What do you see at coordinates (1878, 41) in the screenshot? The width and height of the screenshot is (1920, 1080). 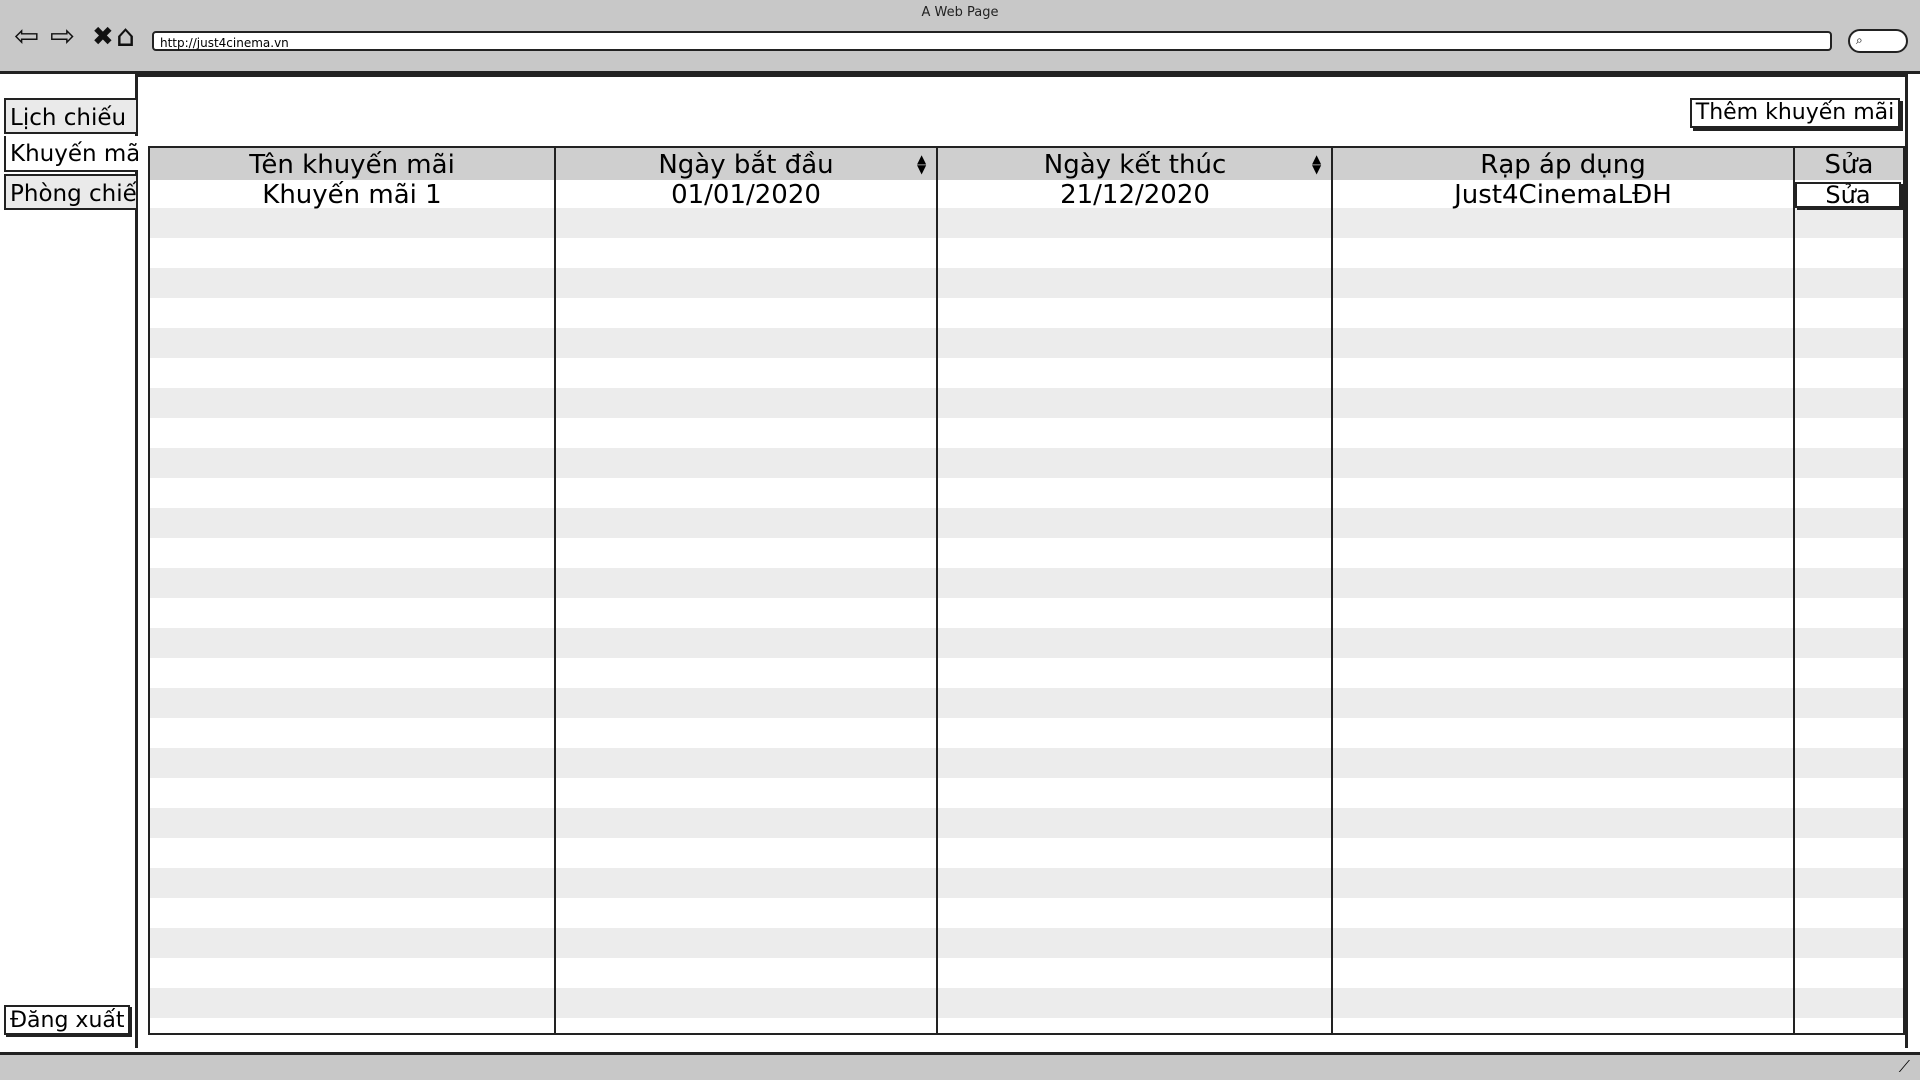 I see `search-field: ⌕` at bounding box center [1878, 41].